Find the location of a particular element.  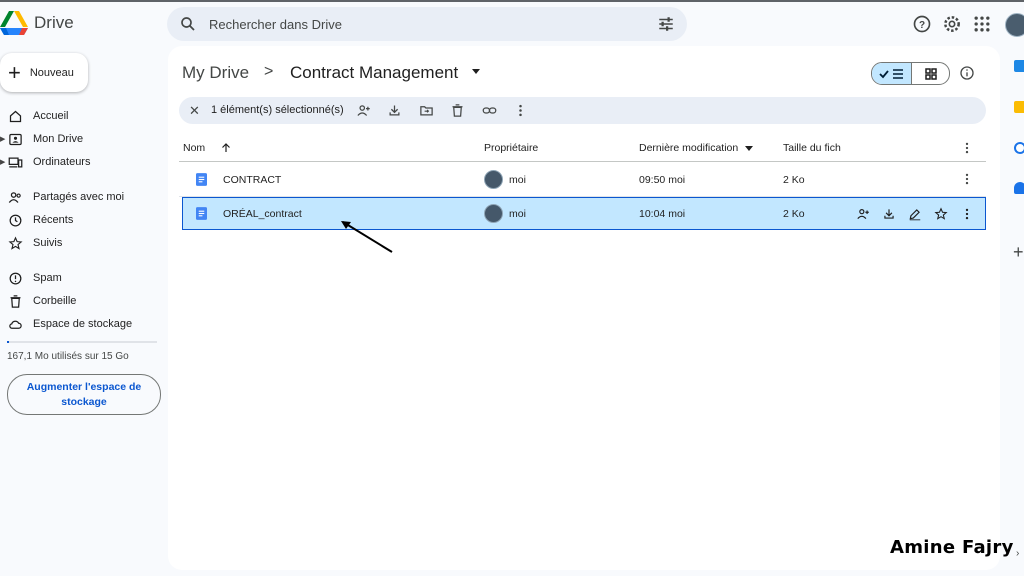

sidebar-item-label: Suivis is located at coordinates (48, 243).